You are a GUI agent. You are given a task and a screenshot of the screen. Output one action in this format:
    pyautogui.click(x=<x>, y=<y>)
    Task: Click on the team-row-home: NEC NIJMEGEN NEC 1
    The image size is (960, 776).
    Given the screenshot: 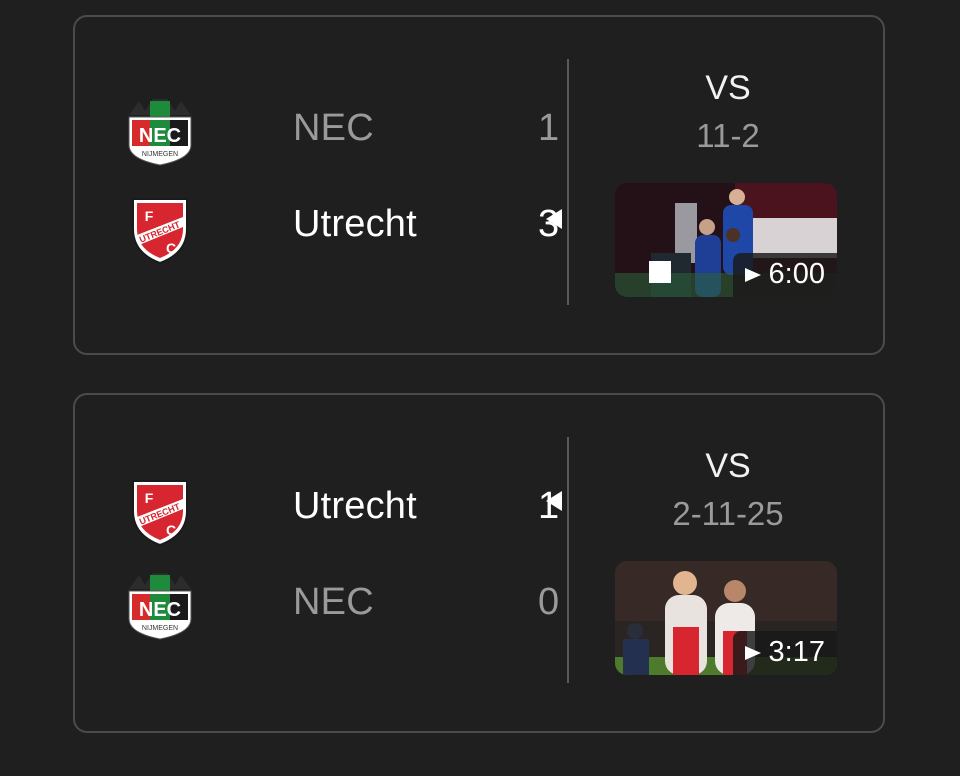 What is the action you would take?
    pyautogui.click(x=343, y=129)
    